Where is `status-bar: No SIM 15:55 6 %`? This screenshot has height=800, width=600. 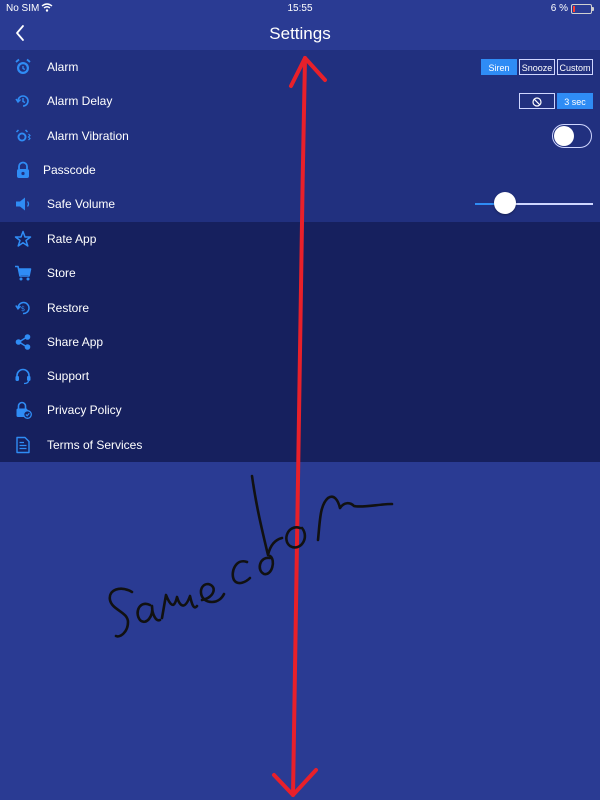 status-bar: No SIM 15:55 6 % is located at coordinates (300, 9).